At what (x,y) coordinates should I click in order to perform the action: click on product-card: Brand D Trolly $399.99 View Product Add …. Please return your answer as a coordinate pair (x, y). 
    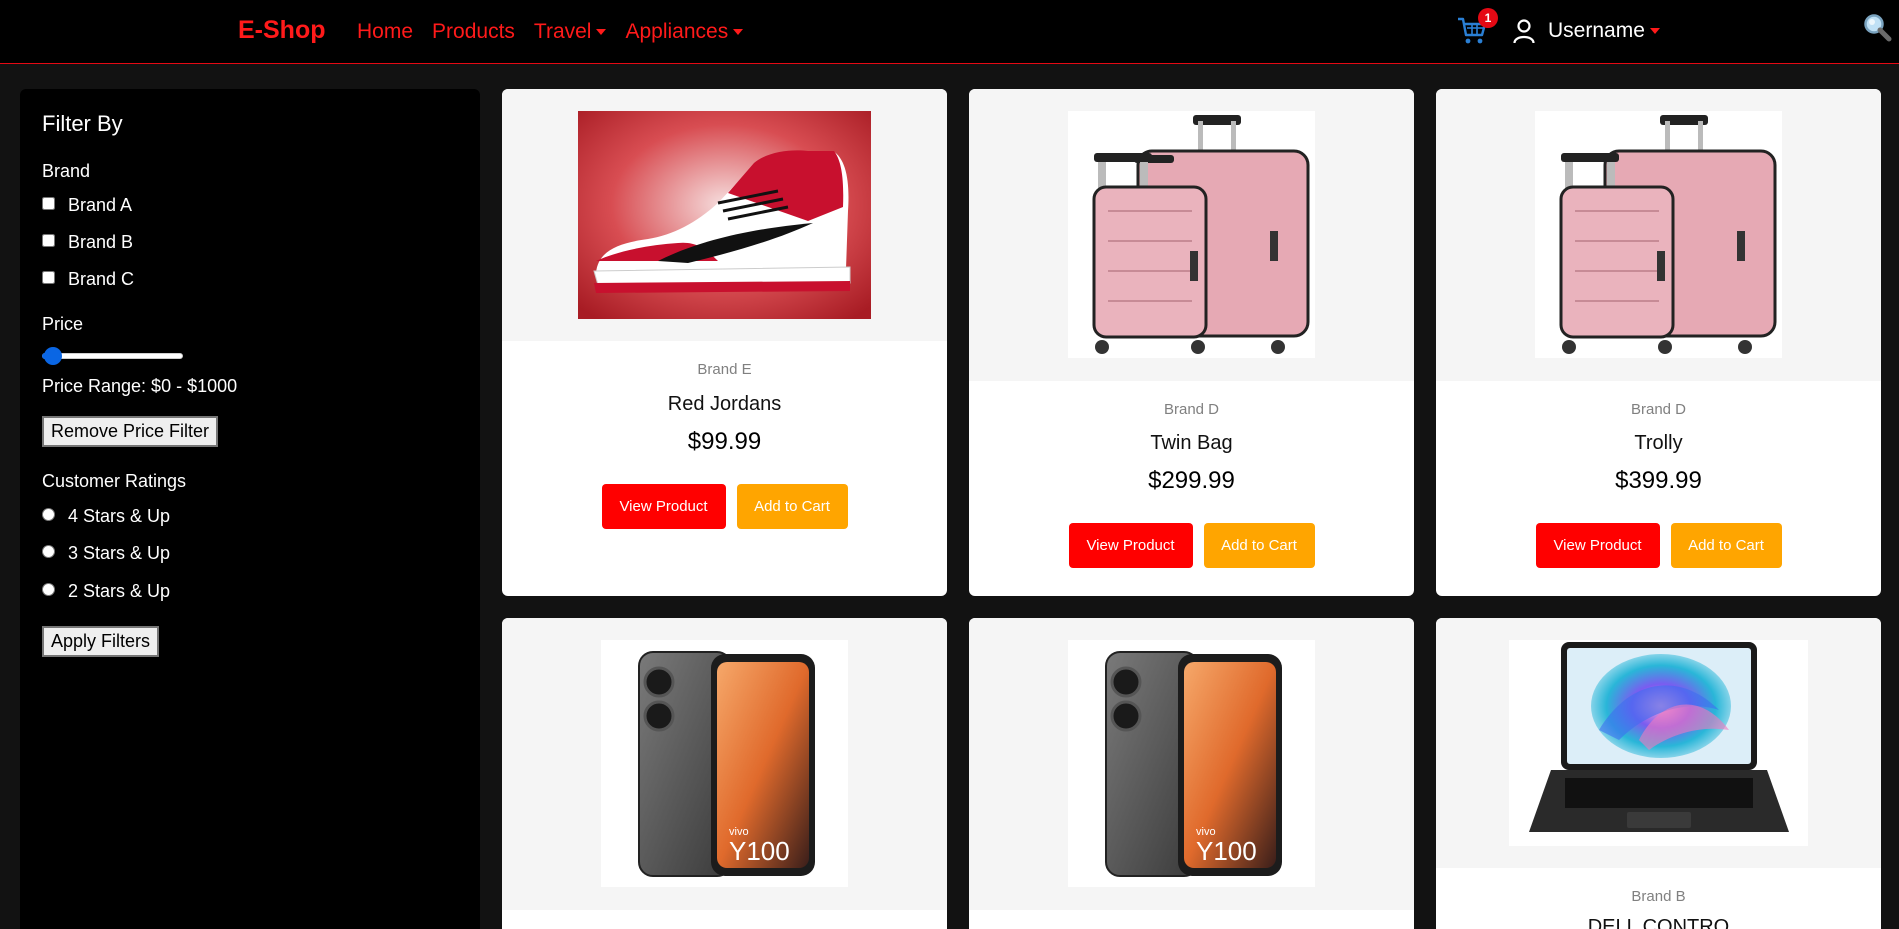
    Looking at the image, I should click on (1658, 342).